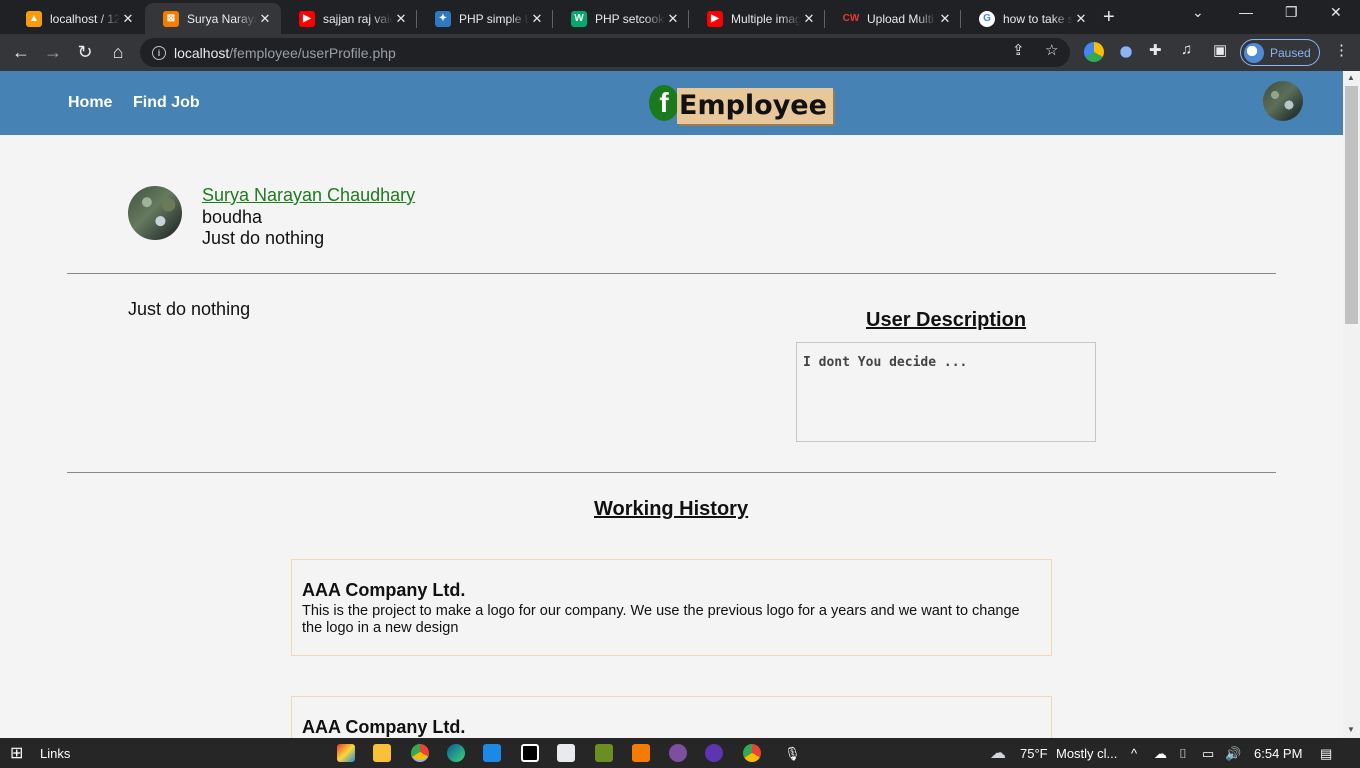 This screenshot has width=1360, height=768. Describe the element at coordinates (1208, 754) in the screenshot. I see `network-icon: ▭` at that location.